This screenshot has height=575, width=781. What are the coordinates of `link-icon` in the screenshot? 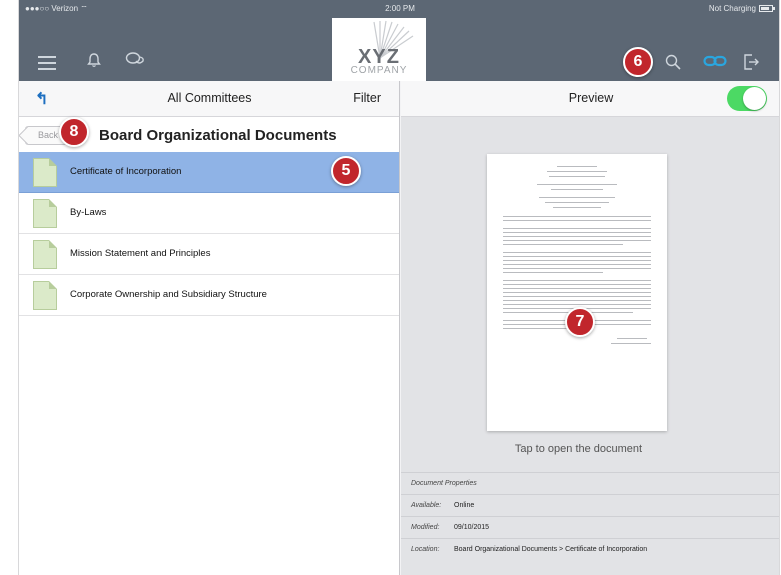 It's located at (715, 61).